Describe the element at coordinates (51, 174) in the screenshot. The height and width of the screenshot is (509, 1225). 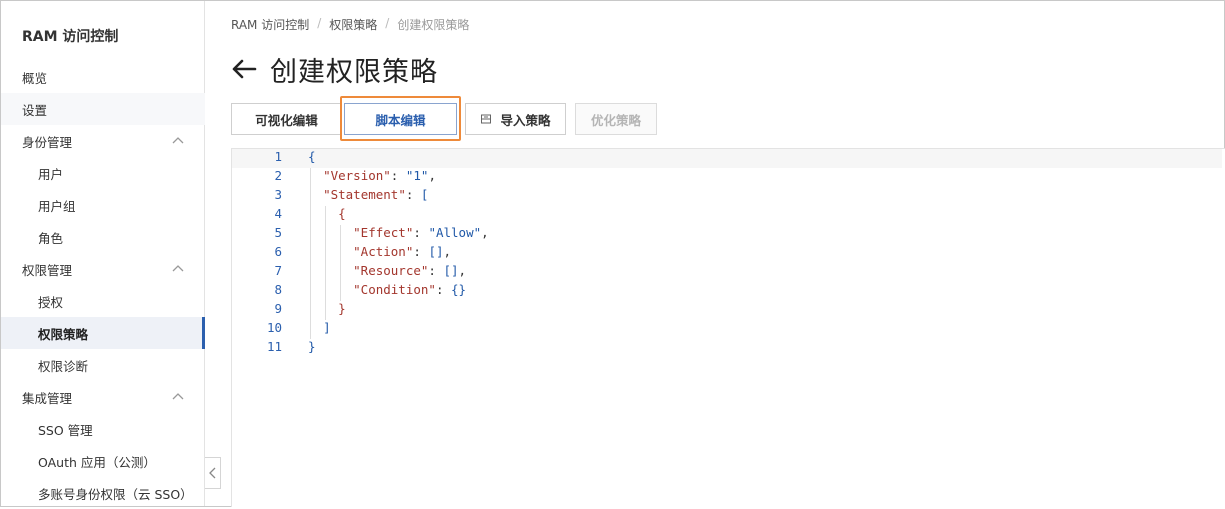
I see `sidebar-item-label: 用户` at that location.